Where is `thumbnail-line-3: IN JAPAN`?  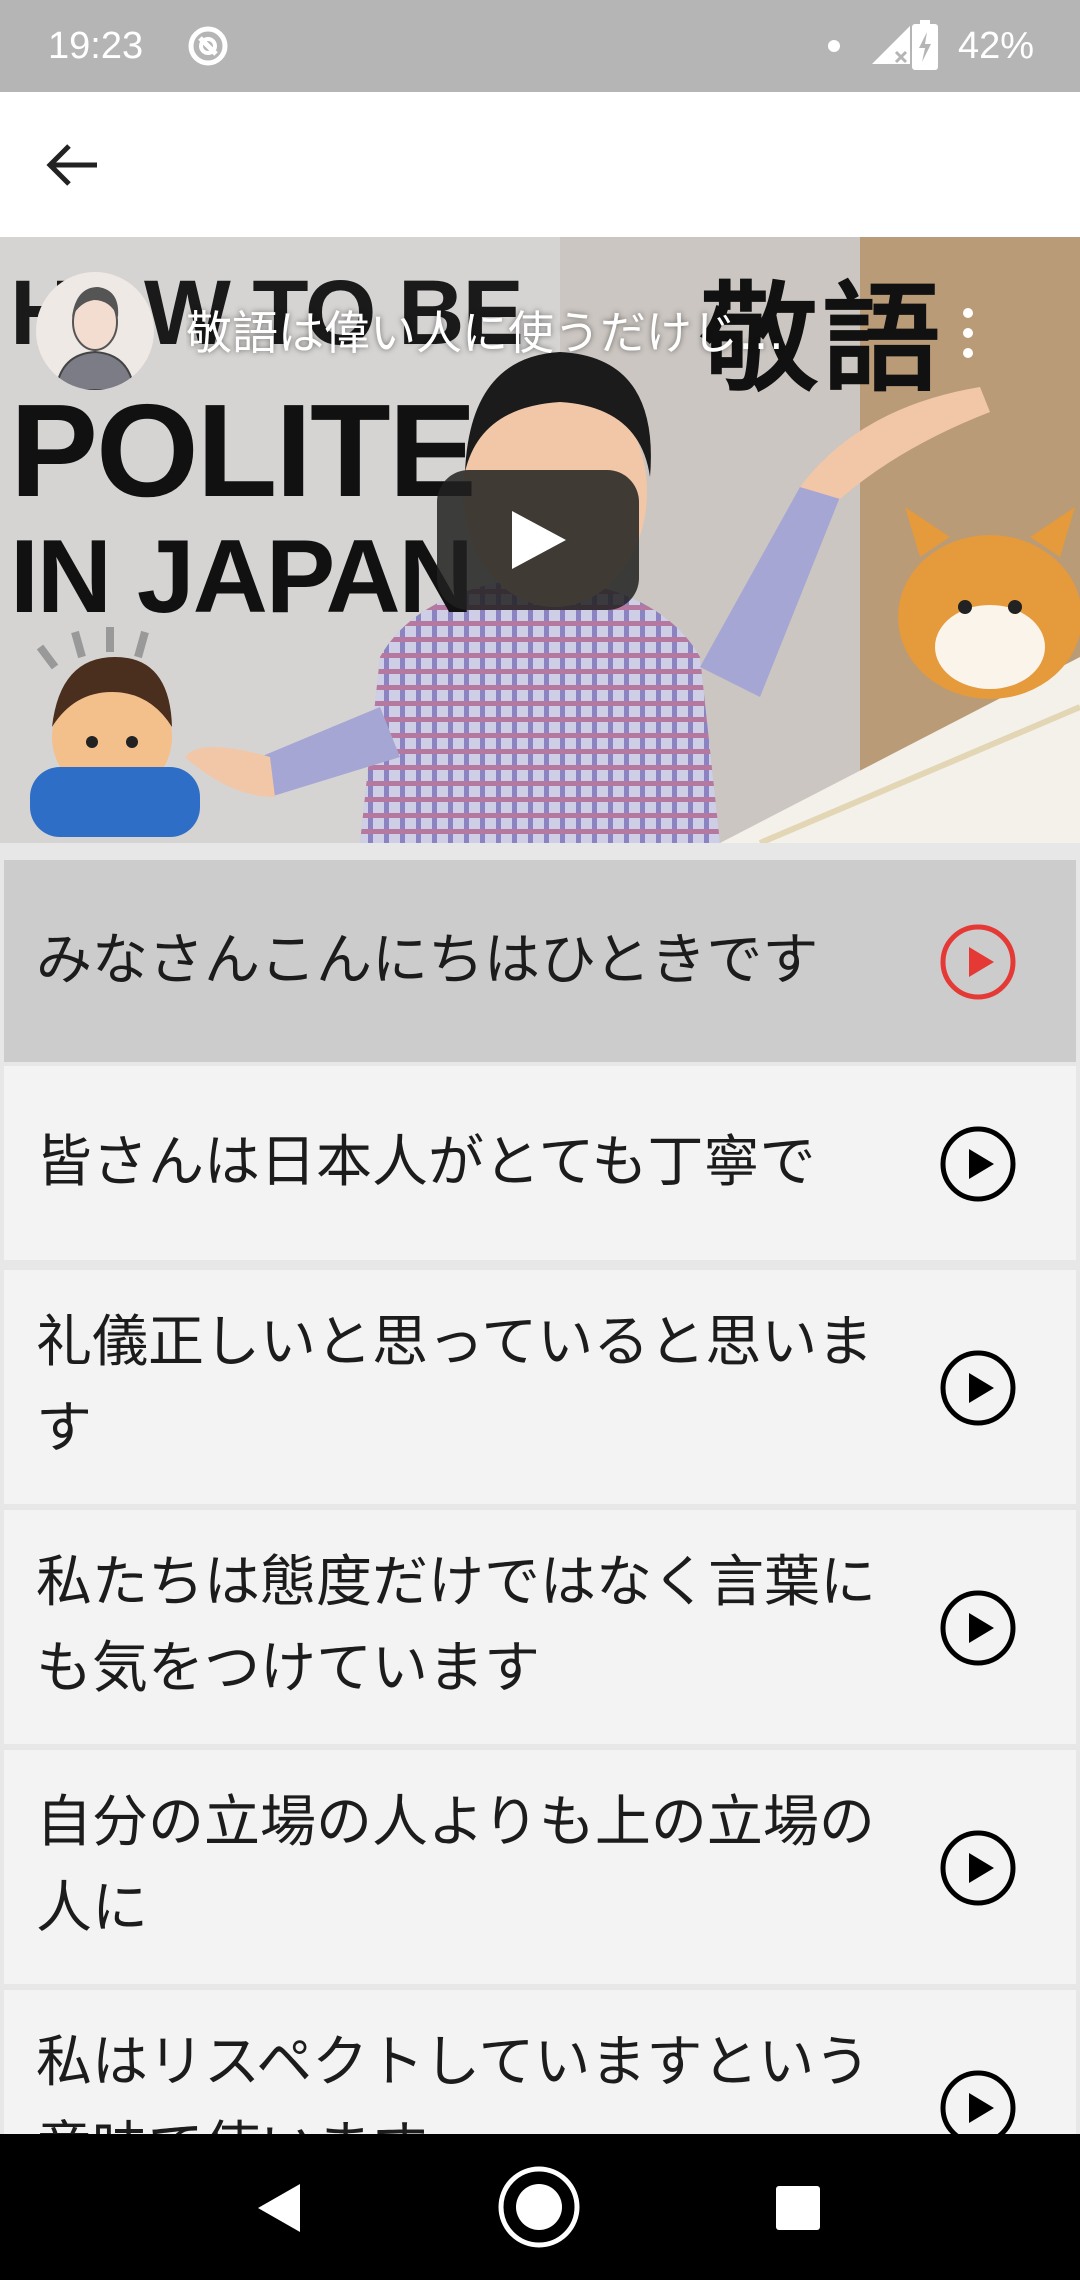
thumbnail-line-3: IN JAPAN is located at coordinates (242, 577).